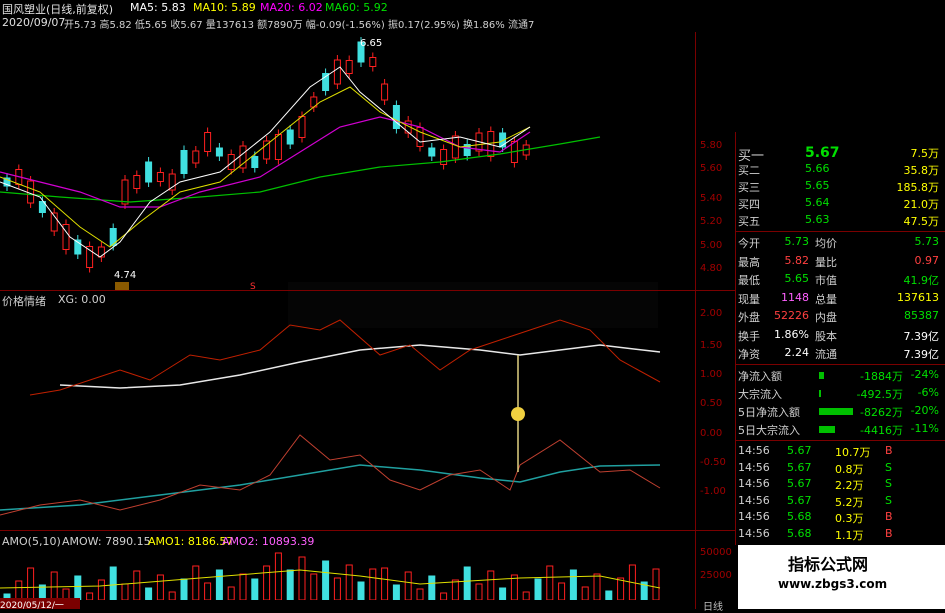  I want to click on stat-label: 今开, so click(749, 243).